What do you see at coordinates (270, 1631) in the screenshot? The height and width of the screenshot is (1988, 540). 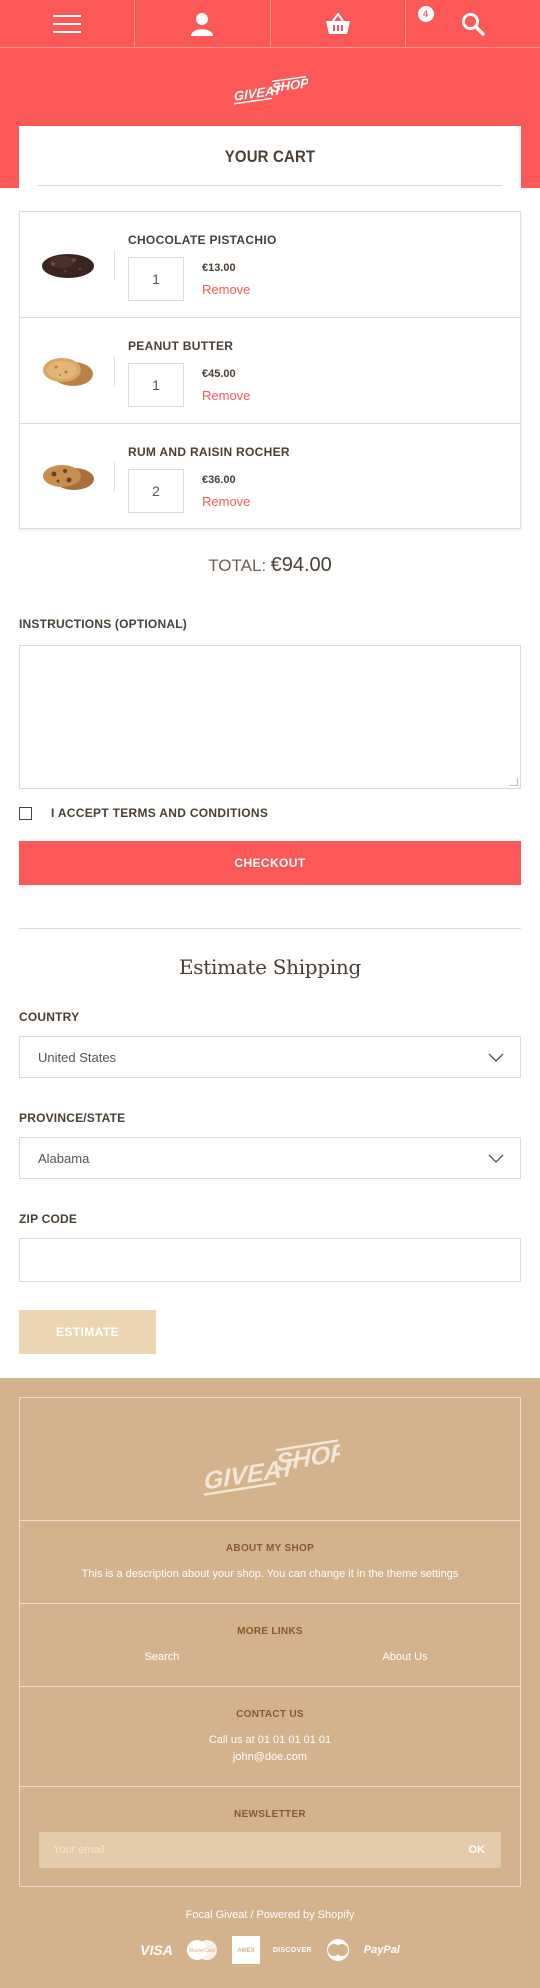 I see `links-title: MORE LINKS` at bounding box center [270, 1631].